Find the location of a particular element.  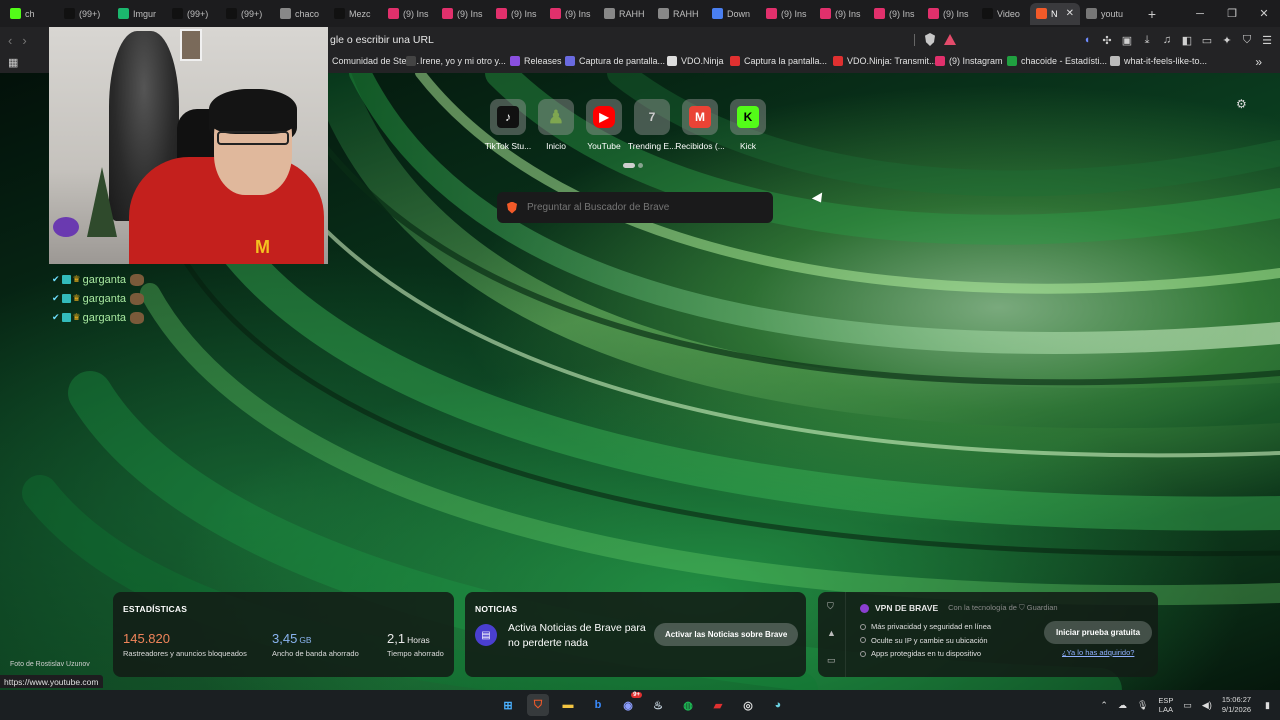

clock: 15:06:27 9/1/2026 is located at coordinates (1236, 705).